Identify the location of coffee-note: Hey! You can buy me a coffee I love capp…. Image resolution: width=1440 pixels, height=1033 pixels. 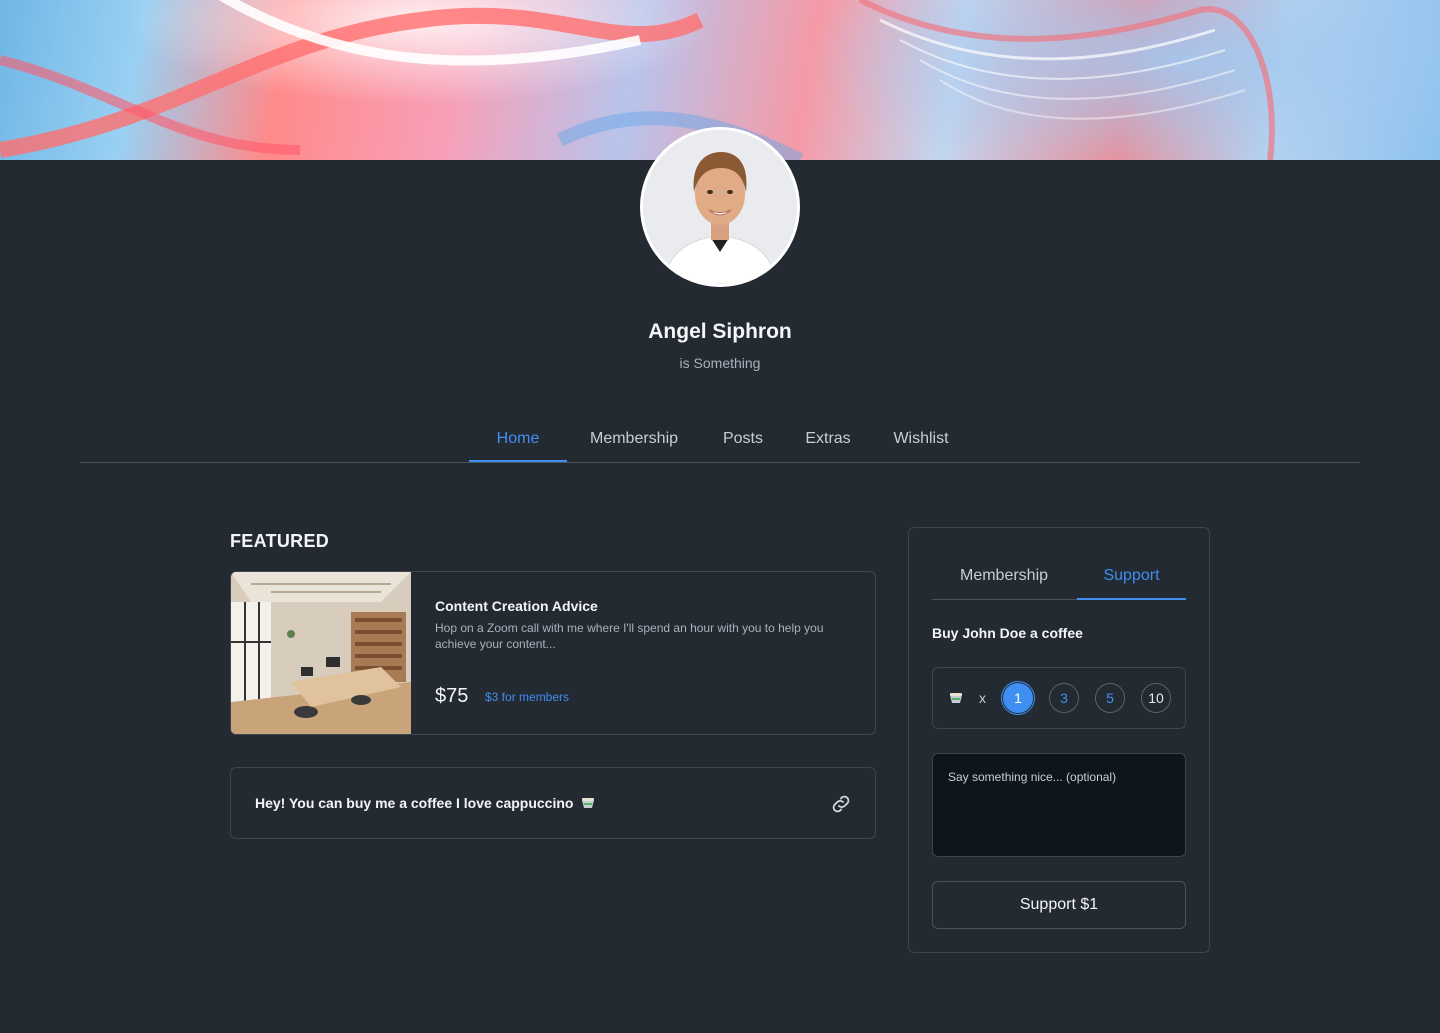
(425, 803).